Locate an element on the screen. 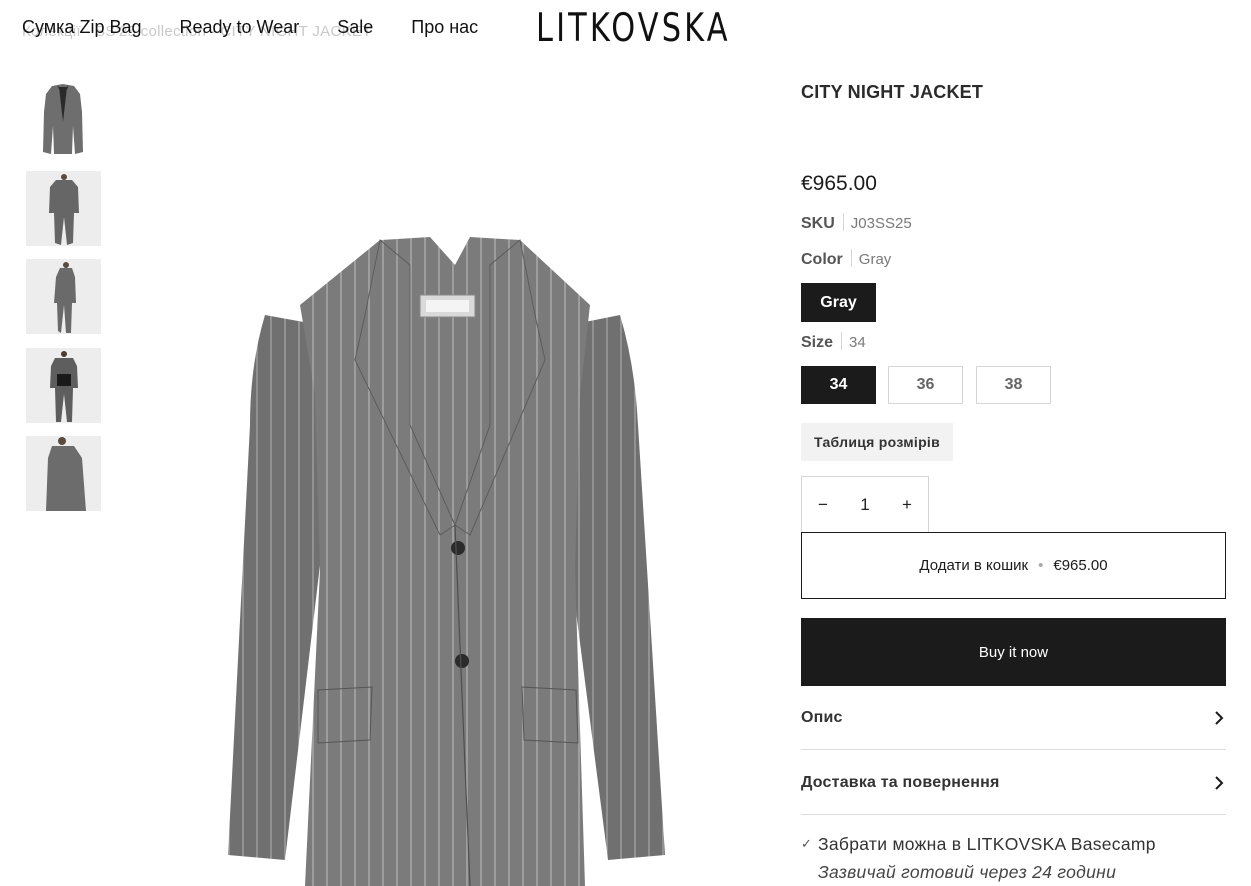  quantity-increase-button: + is located at coordinates (907, 505).